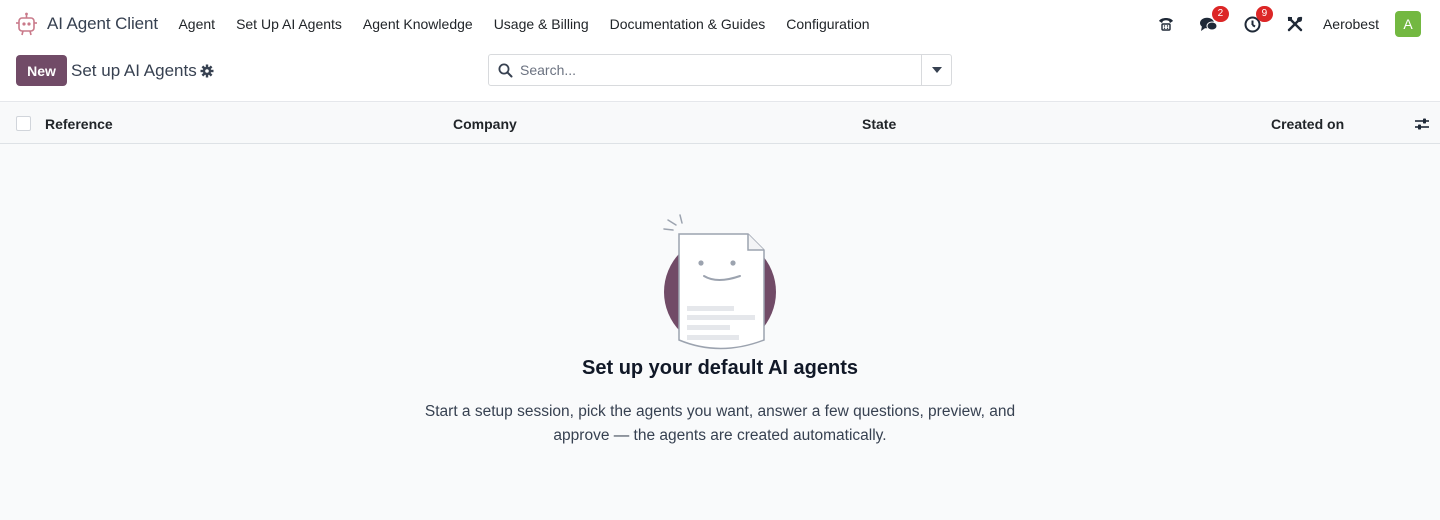 The height and width of the screenshot is (520, 1440). I want to click on app-name: AI Agent Client, so click(102, 23).